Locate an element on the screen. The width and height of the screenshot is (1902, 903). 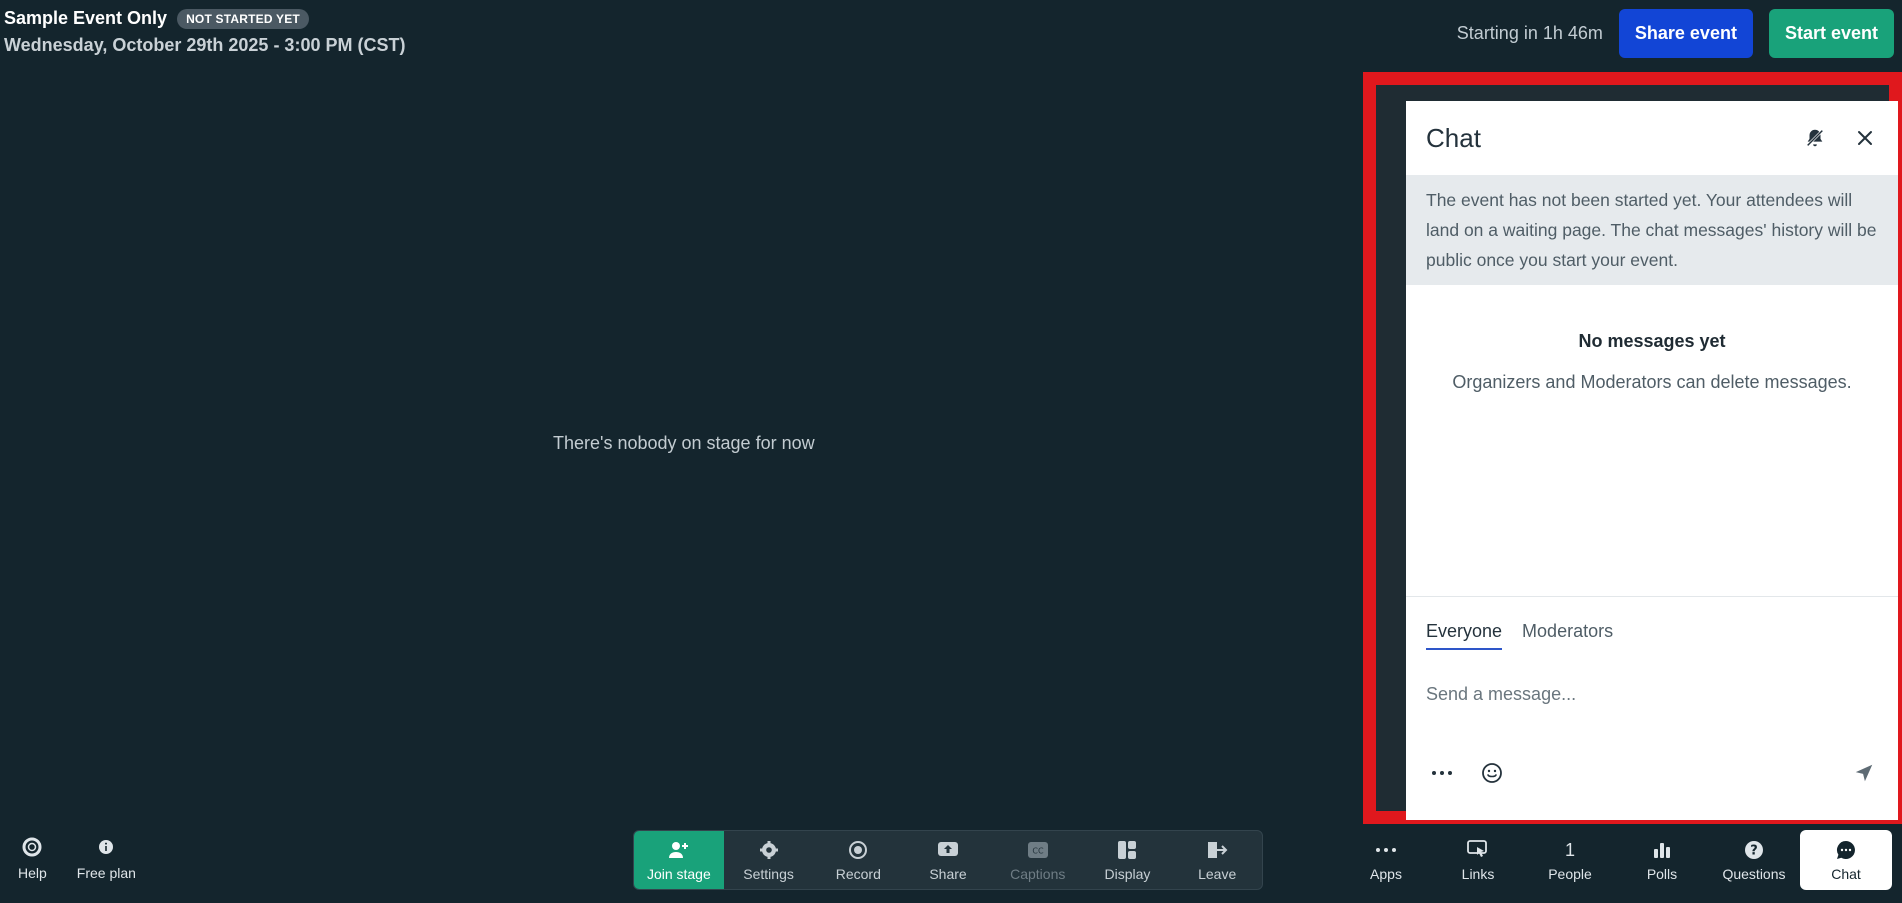
people-label: People is located at coordinates (1570, 874).